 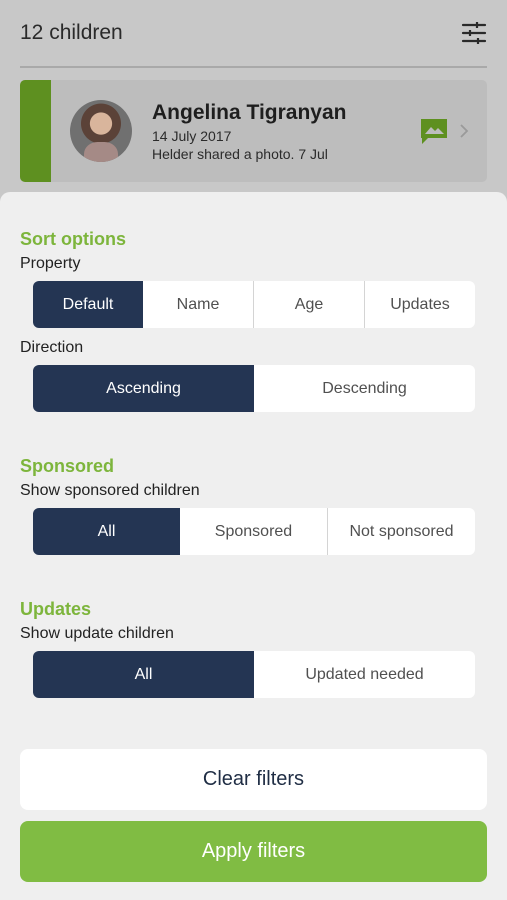 I want to click on property-option-default: Default, so click(x=88, y=304).